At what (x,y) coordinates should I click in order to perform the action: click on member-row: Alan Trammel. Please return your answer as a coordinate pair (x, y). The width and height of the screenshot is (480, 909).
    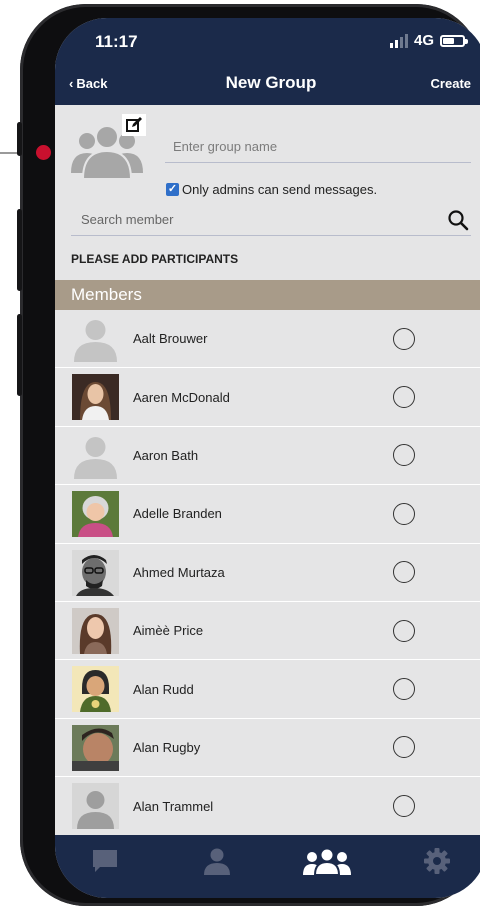
    Looking at the image, I should click on (267, 806).